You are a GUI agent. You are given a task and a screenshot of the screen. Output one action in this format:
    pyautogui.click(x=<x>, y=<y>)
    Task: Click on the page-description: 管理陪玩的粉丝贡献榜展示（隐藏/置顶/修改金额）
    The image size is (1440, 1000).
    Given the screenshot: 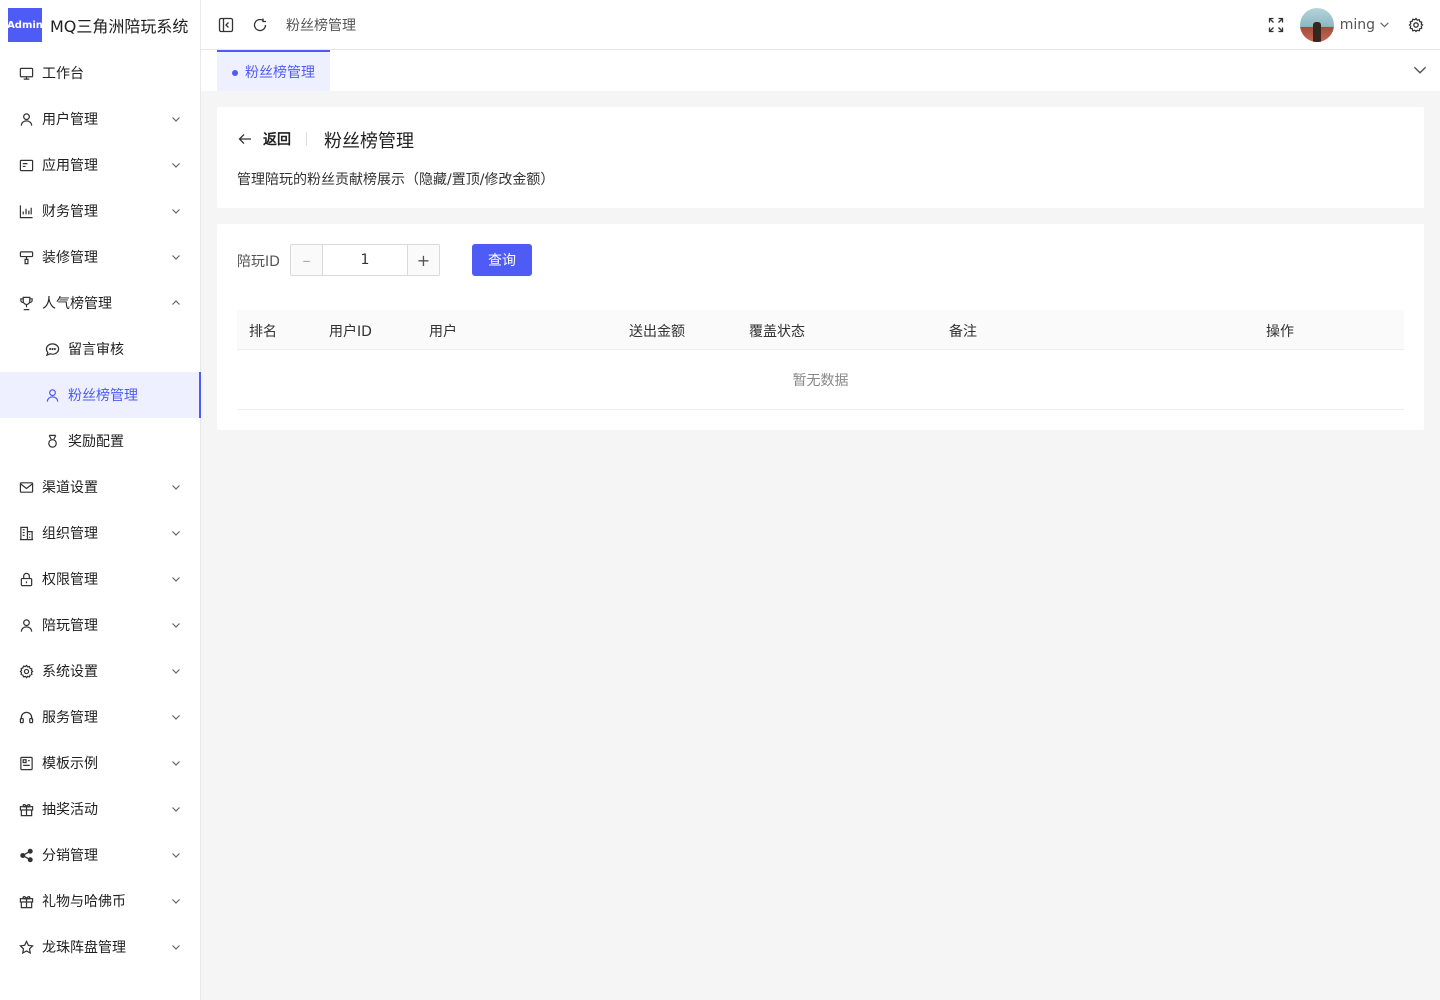 What is the action you would take?
    pyautogui.click(x=396, y=180)
    